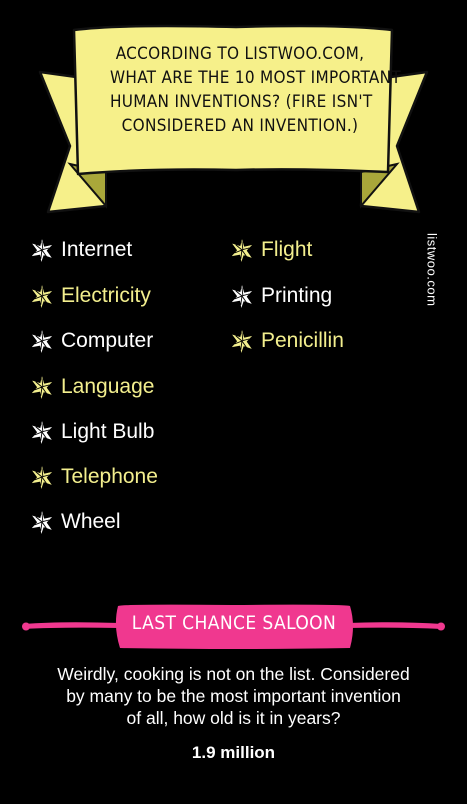  I want to click on invention-label: Printing, so click(297, 295).